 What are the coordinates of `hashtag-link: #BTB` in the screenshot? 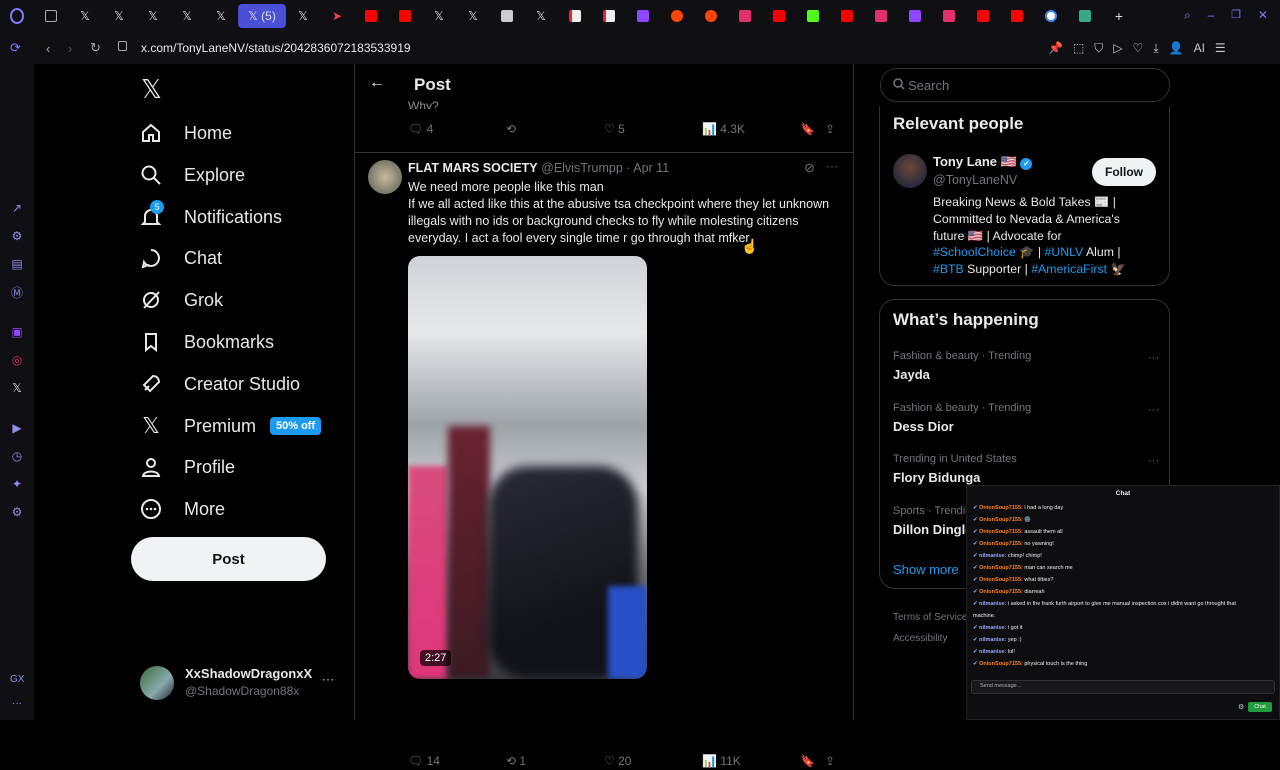 It's located at (948, 269).